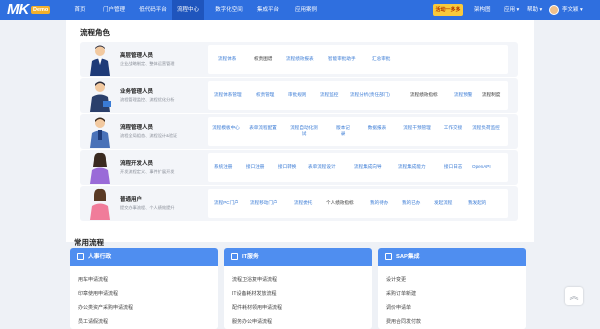 The image size is (600, 329). What do you see at coordinates (227, 59) in the screenshot?
I see `role-link: 流程体系` at bounding box center [227, 59].